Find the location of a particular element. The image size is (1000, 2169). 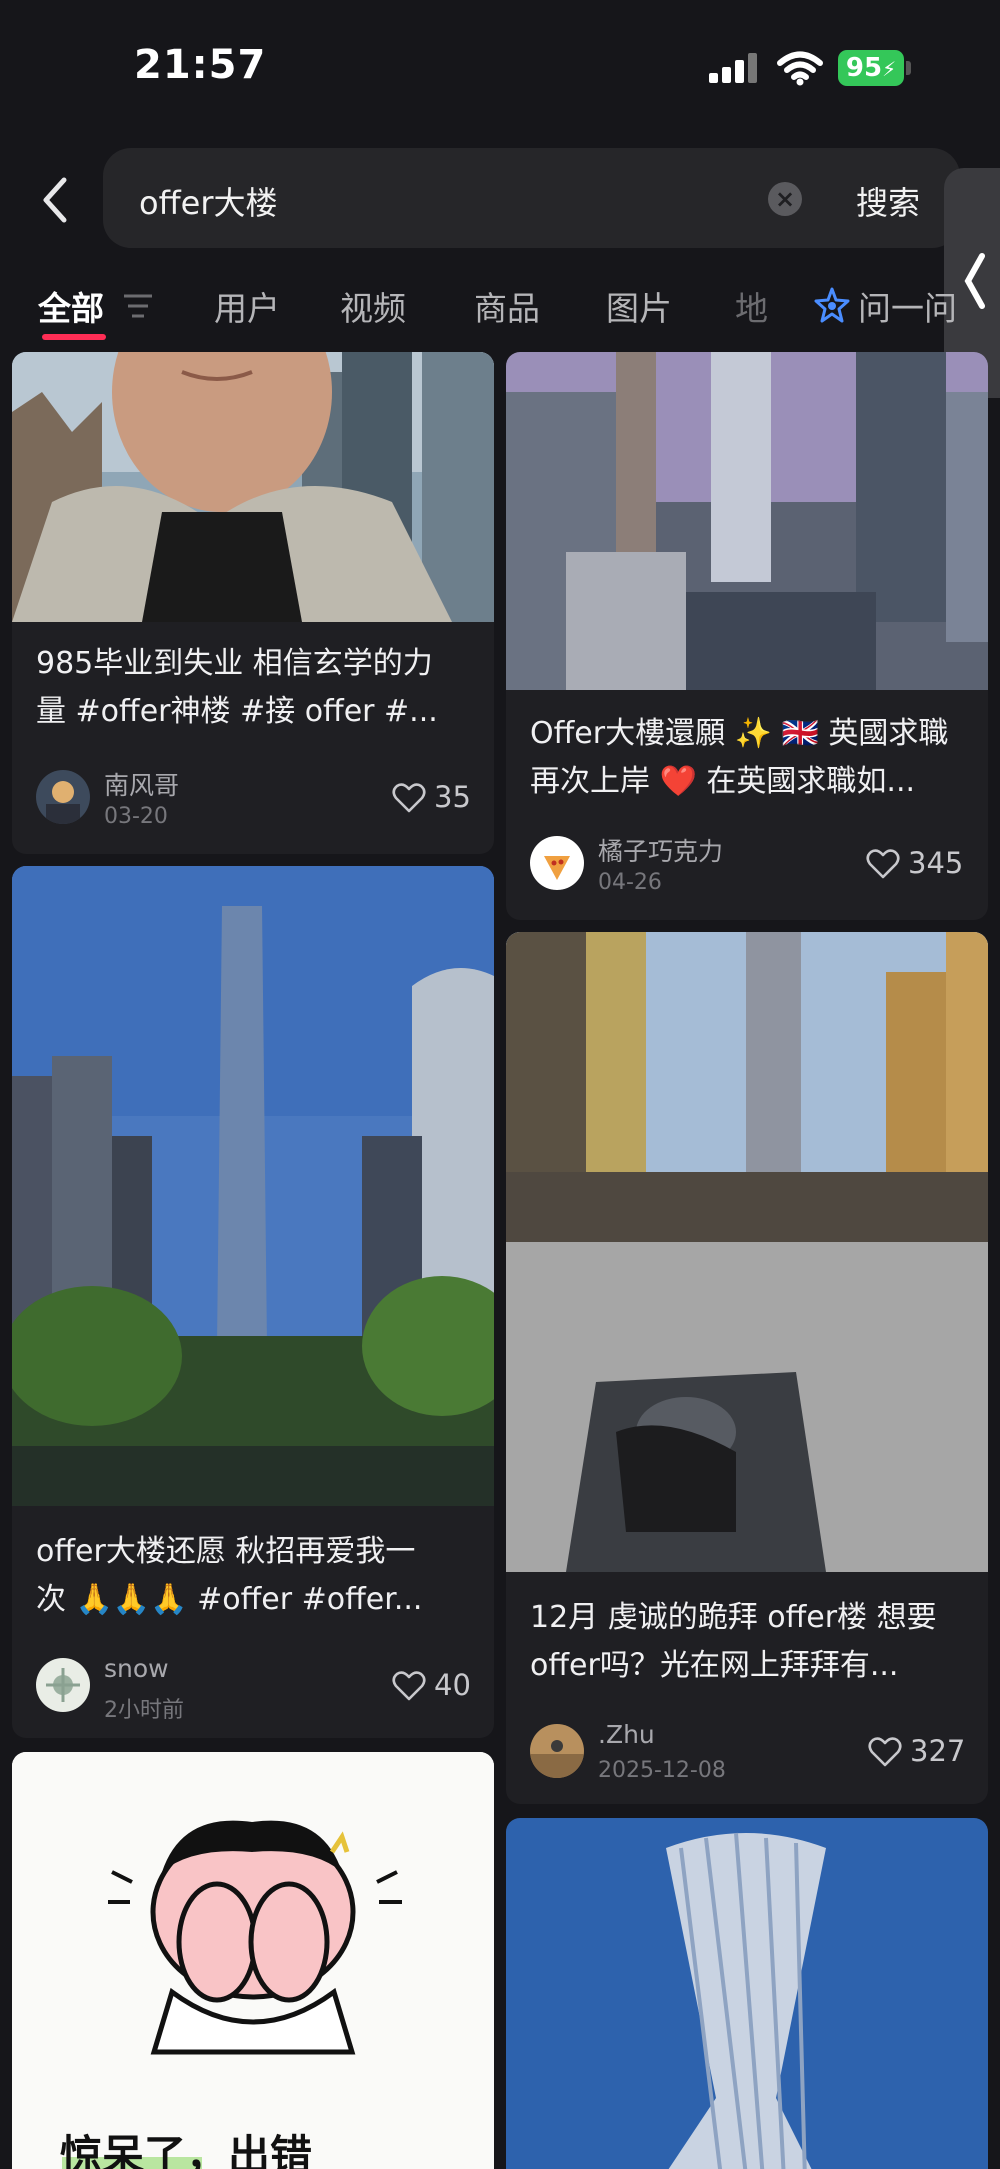

status-bar: 21:57 95⚡ is located at coordinates (500, 70).